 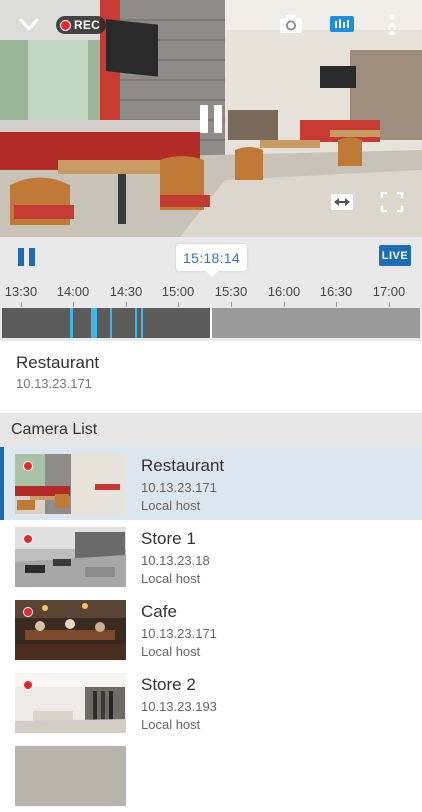 What do you see at coordinates (284, 291) in the screenshot?
I see `tick-label: 16:00` at bounding box center [284, 291].